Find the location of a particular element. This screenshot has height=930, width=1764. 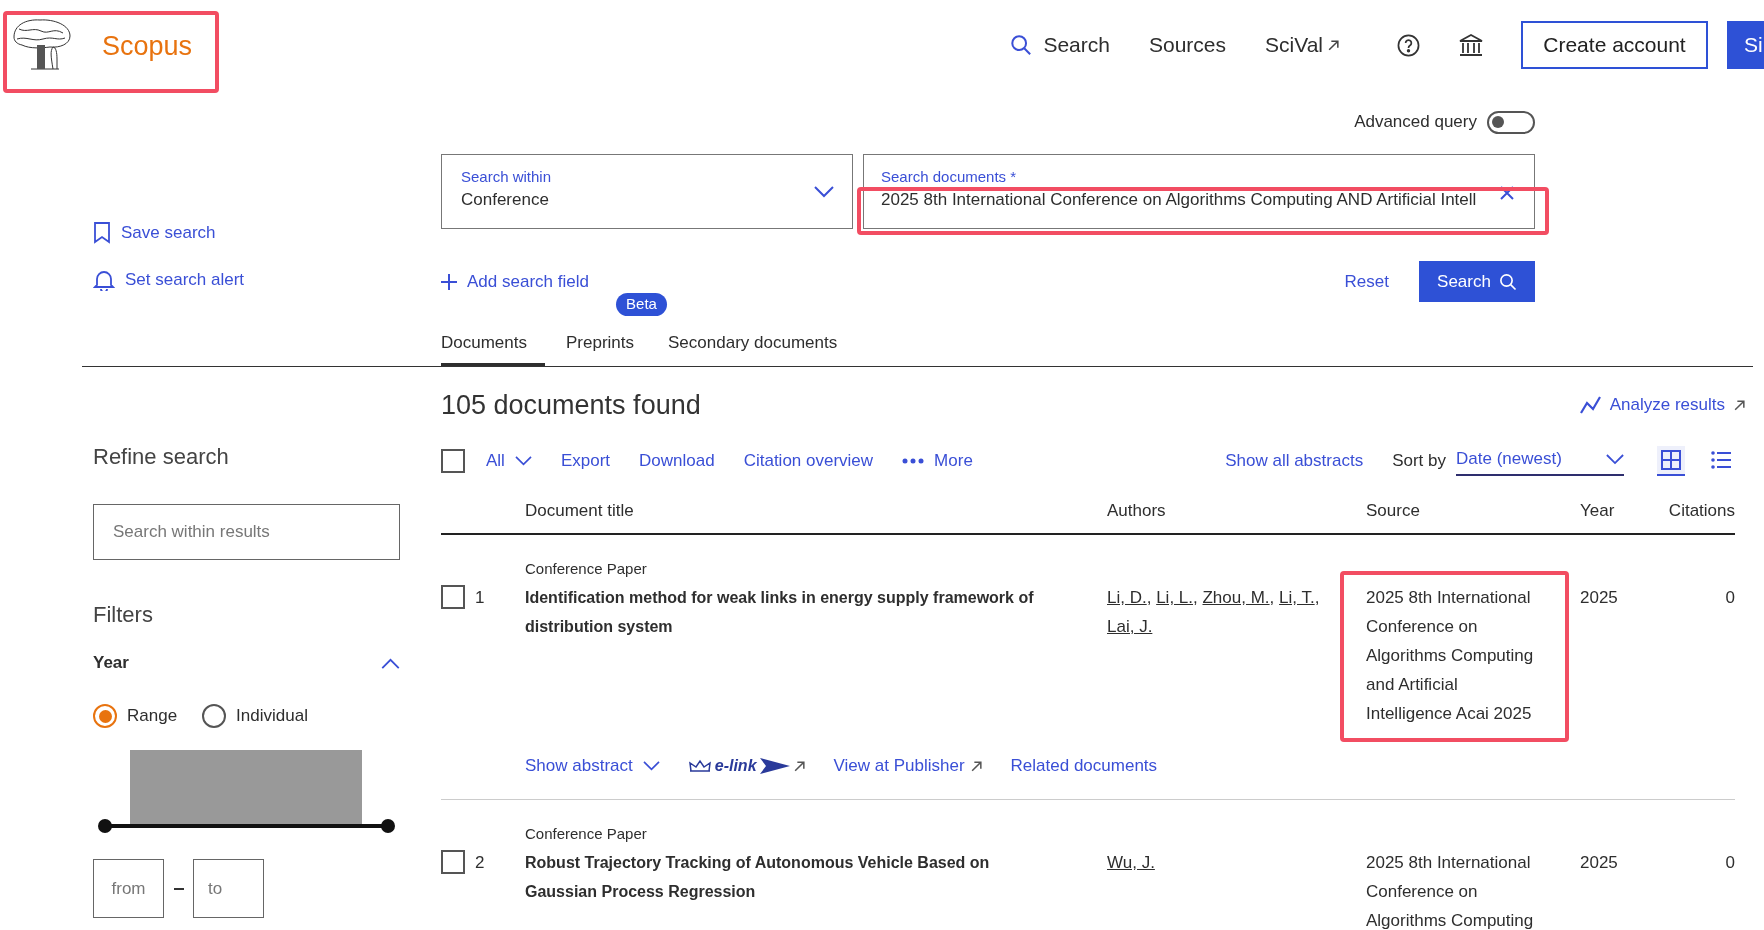

beta-badge: Beta is located at coordinates (641, 304).